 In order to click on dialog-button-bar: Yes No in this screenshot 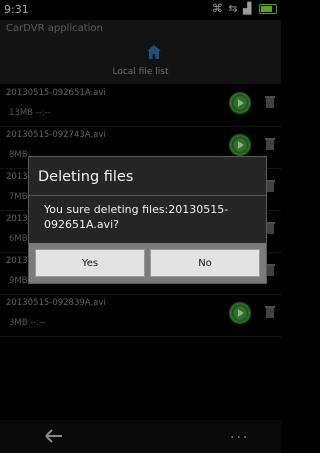, I will do `click(147, 263)`.